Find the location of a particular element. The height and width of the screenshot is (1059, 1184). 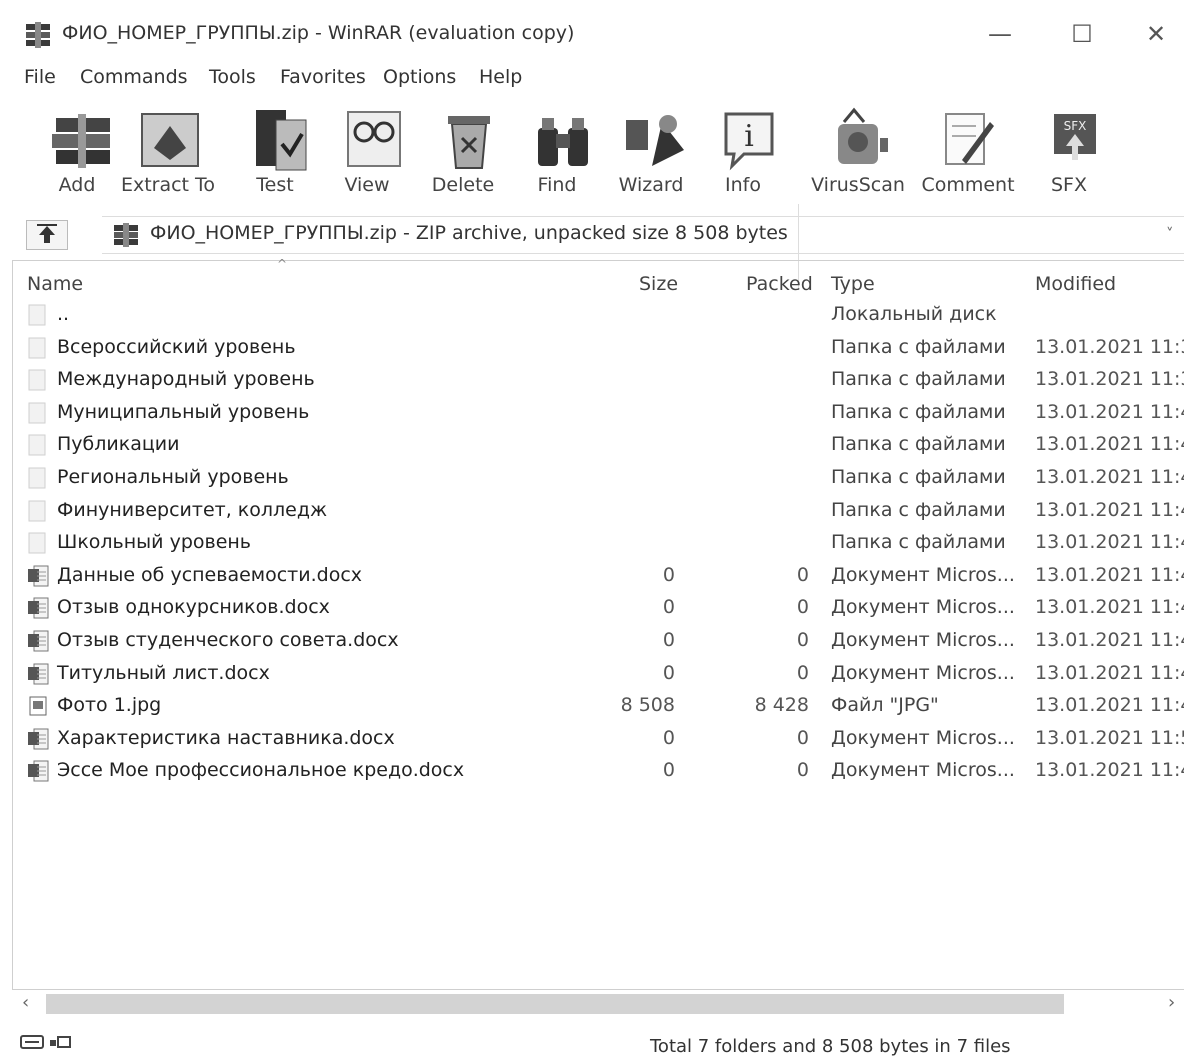

comment-icon is located at coordinates (969, 139).